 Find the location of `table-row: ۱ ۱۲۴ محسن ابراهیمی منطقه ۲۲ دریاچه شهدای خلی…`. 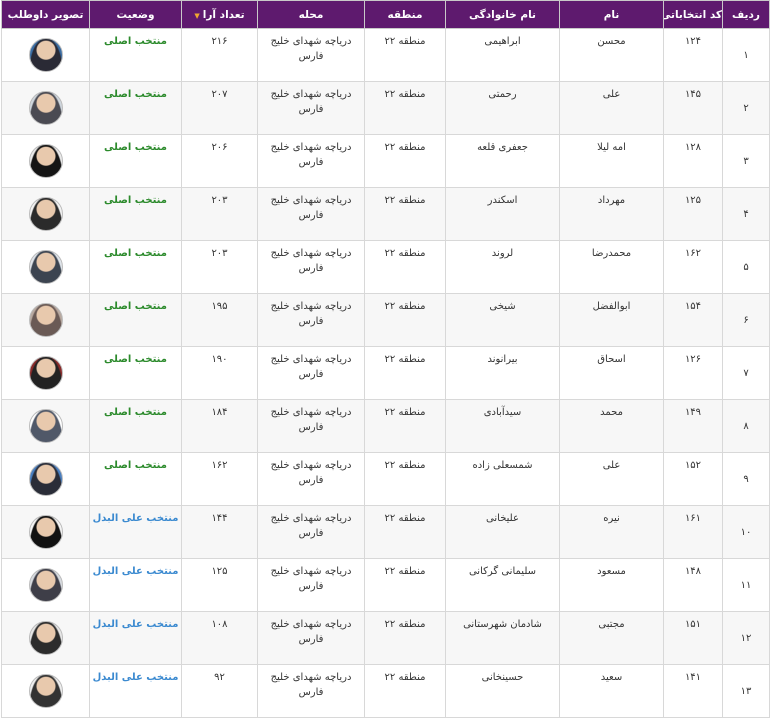

table-row: ۱ ۱۲۴ محسن ابراهیمی منطقه ۲۲ دریاچه شهدای خلی… is located at coordinates (385, 55).